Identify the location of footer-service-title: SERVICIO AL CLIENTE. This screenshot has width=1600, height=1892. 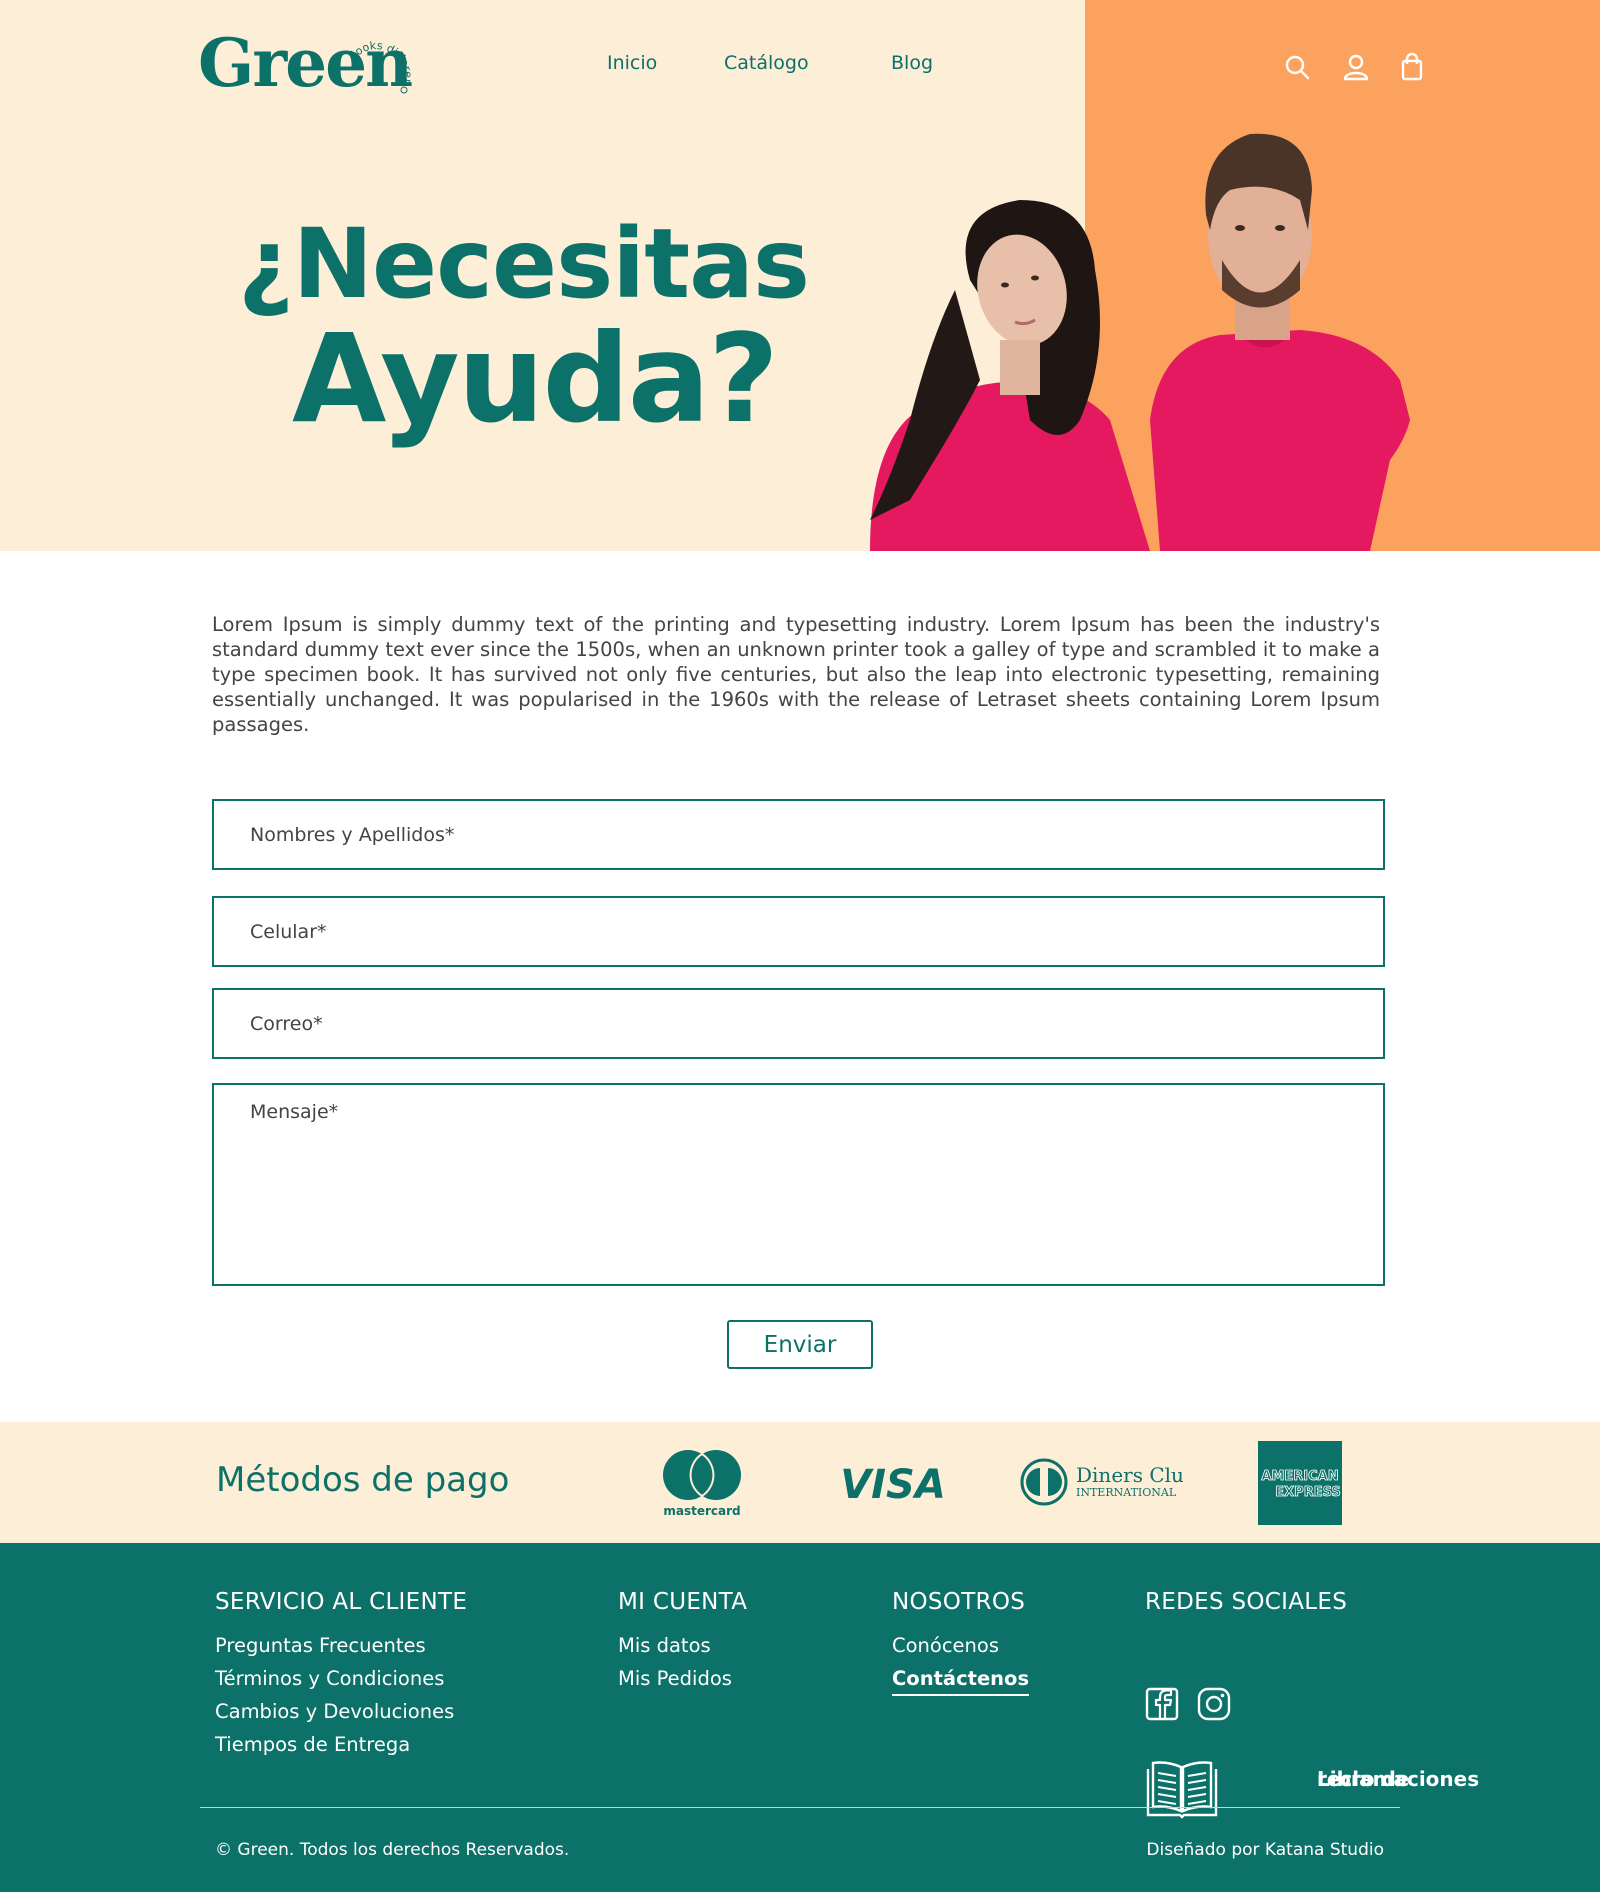
(341, 1602).